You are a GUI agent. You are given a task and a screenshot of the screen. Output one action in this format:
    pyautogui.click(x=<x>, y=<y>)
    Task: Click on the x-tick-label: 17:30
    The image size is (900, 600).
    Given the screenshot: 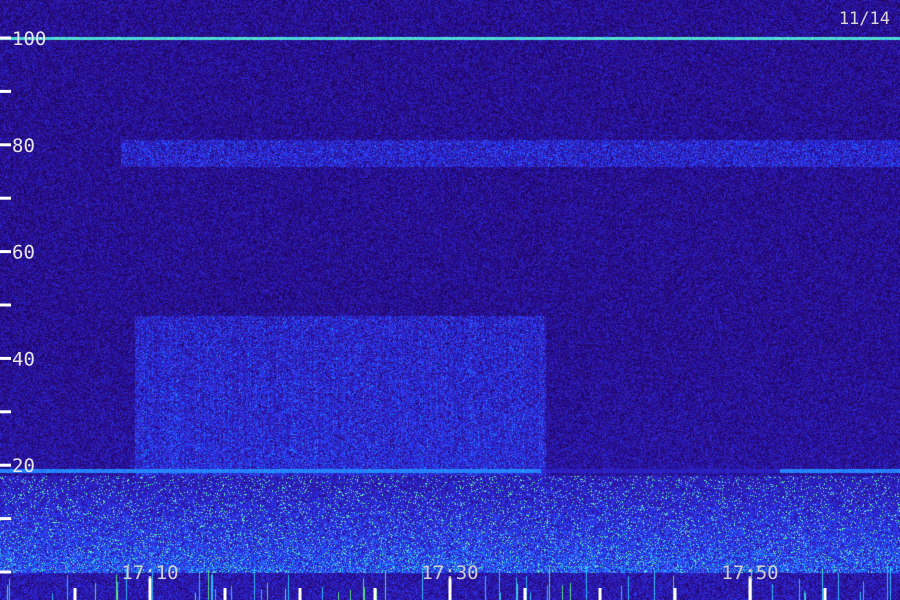 What is the action you would take?
    pyautogui.click(x=449, y=573)
    